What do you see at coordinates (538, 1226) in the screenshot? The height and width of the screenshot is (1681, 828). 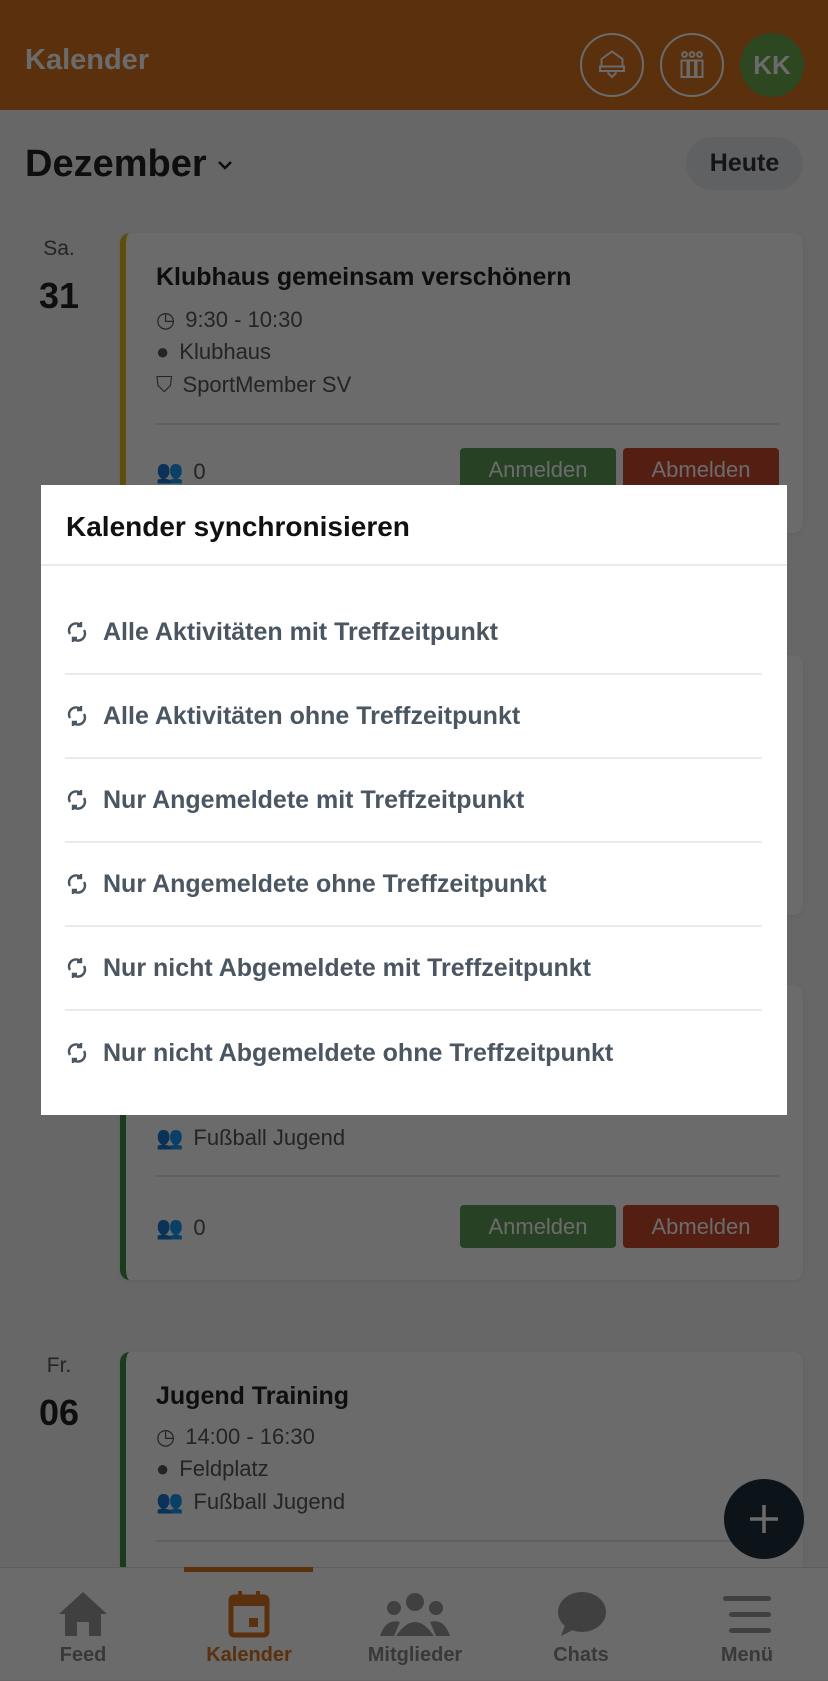 I see `join-button: Anmelden` at bounding box center [538, 1226].